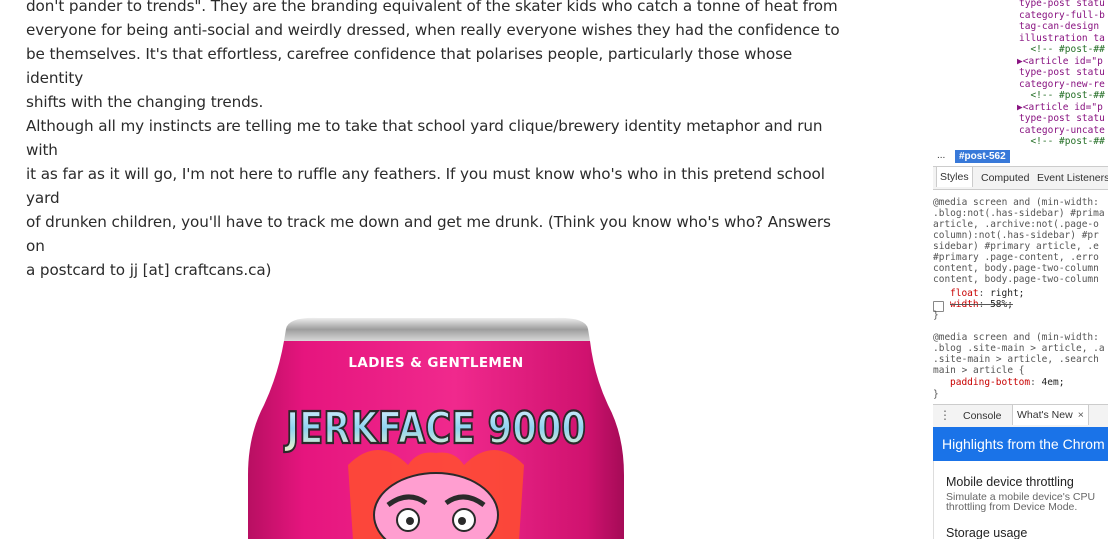  Describe the element at coordinates (1016, 224) in the screenshot. I see `selector-line: article, .archive:not(.page-o` at that location.